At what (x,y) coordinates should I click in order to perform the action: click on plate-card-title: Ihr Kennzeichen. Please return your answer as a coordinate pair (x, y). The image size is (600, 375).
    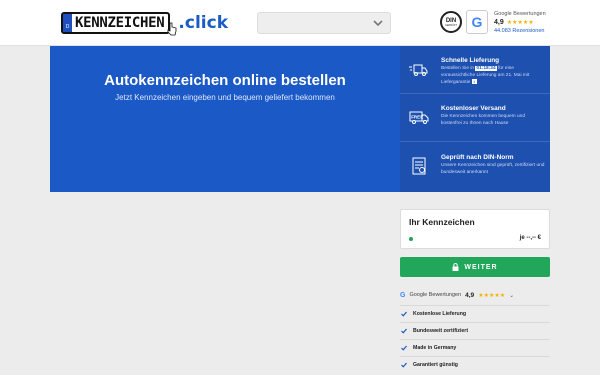
    Looking at the image, I should click on (442, 222).